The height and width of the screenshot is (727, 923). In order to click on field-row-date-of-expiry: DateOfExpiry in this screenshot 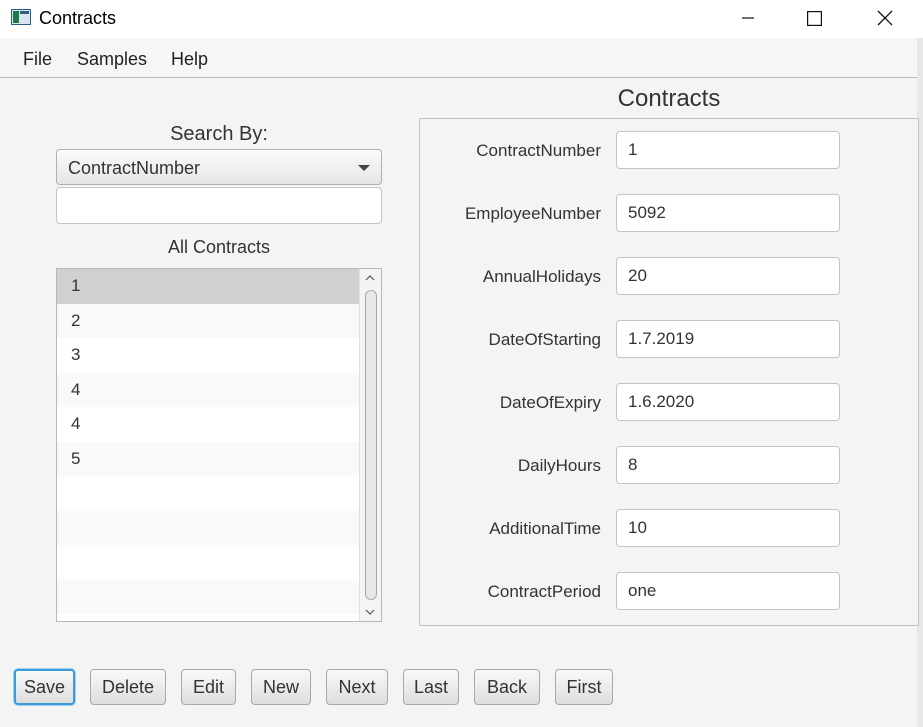, I will do `click(669, 402)`.